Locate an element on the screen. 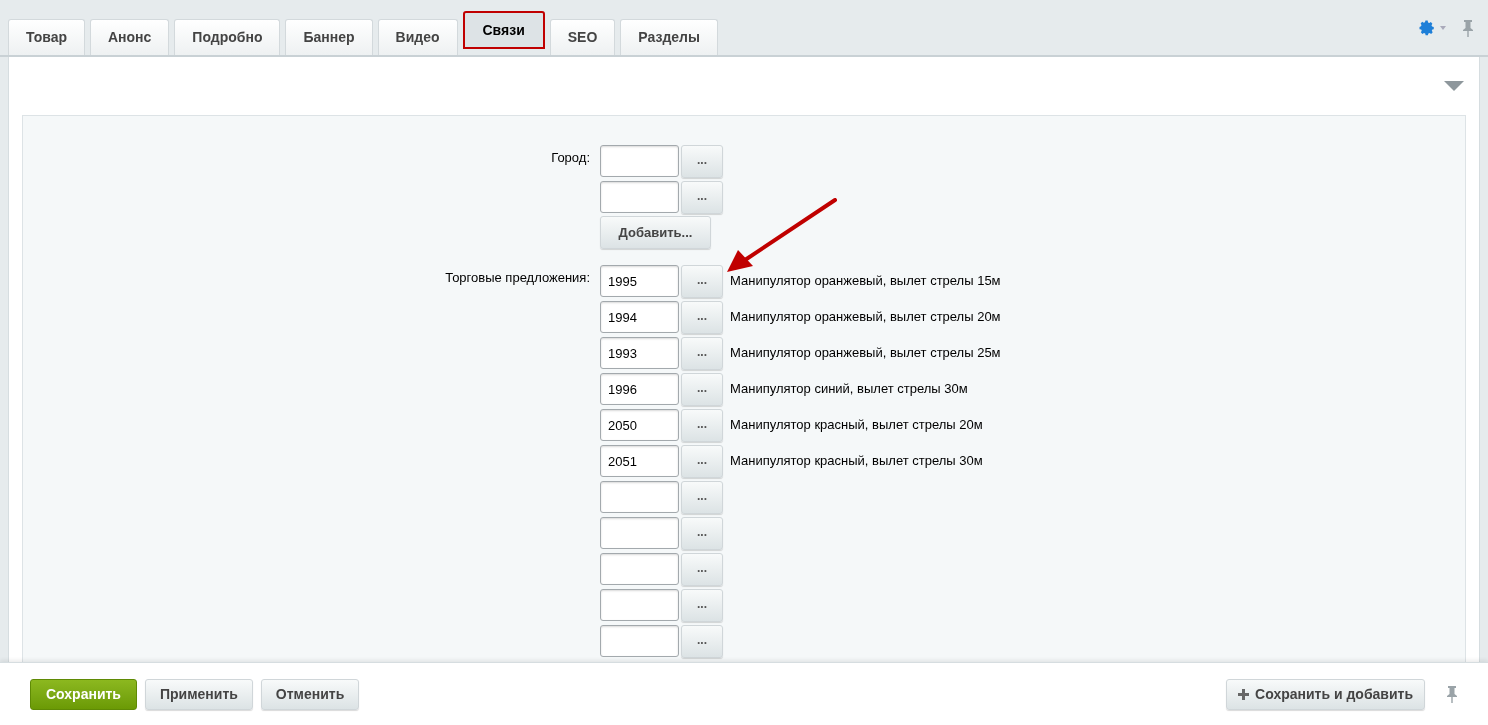 This screenshot has width=1488, height=725. offer-description: Манипулятор оранжевый, вылет стрелы 25м is located at coordinates (865, 353).